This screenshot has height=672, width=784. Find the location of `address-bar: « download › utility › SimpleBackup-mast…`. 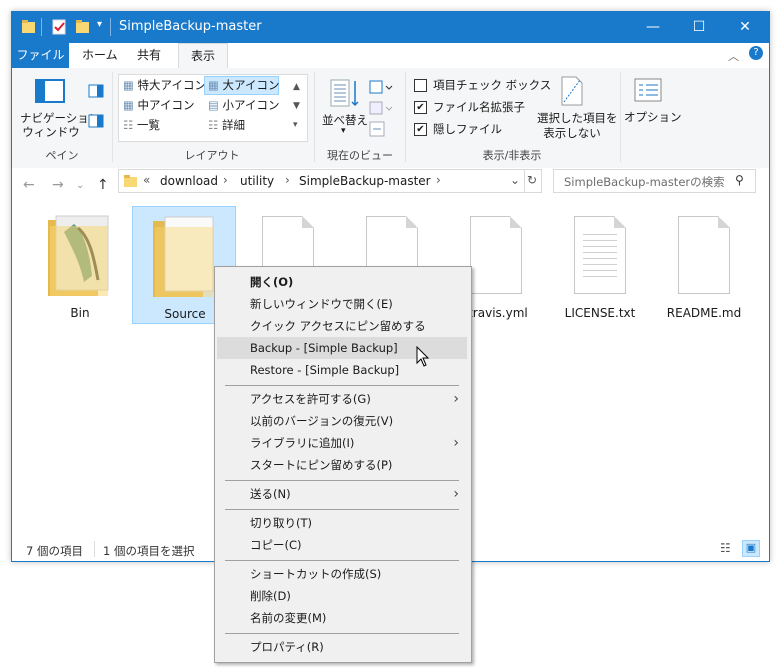

address-bar: « download › utility › SimpleBackup-mast… is located at coordinates (330, 181).